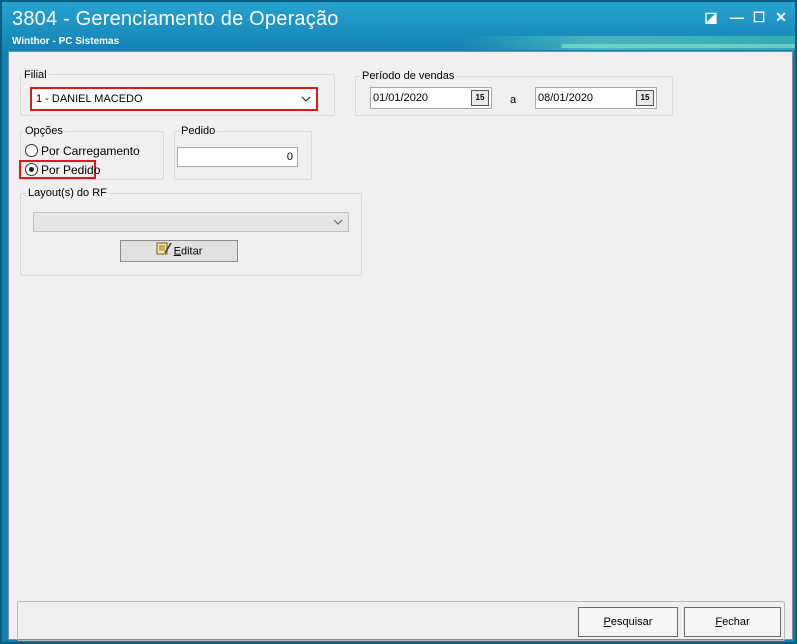 The height and width of the screenshot is (644, 797). I want to click on radio-por-pedido: Por Pedido, so click(59, 169).